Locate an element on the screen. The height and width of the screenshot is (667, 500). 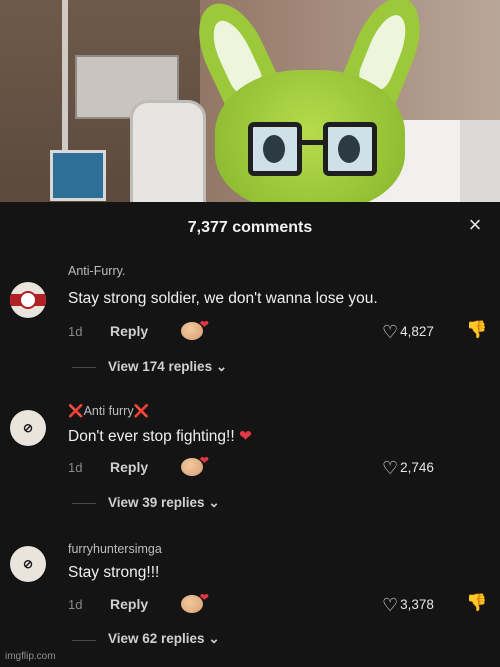
like-button: ♡ 2,746 is located at coordinates (408, 468).